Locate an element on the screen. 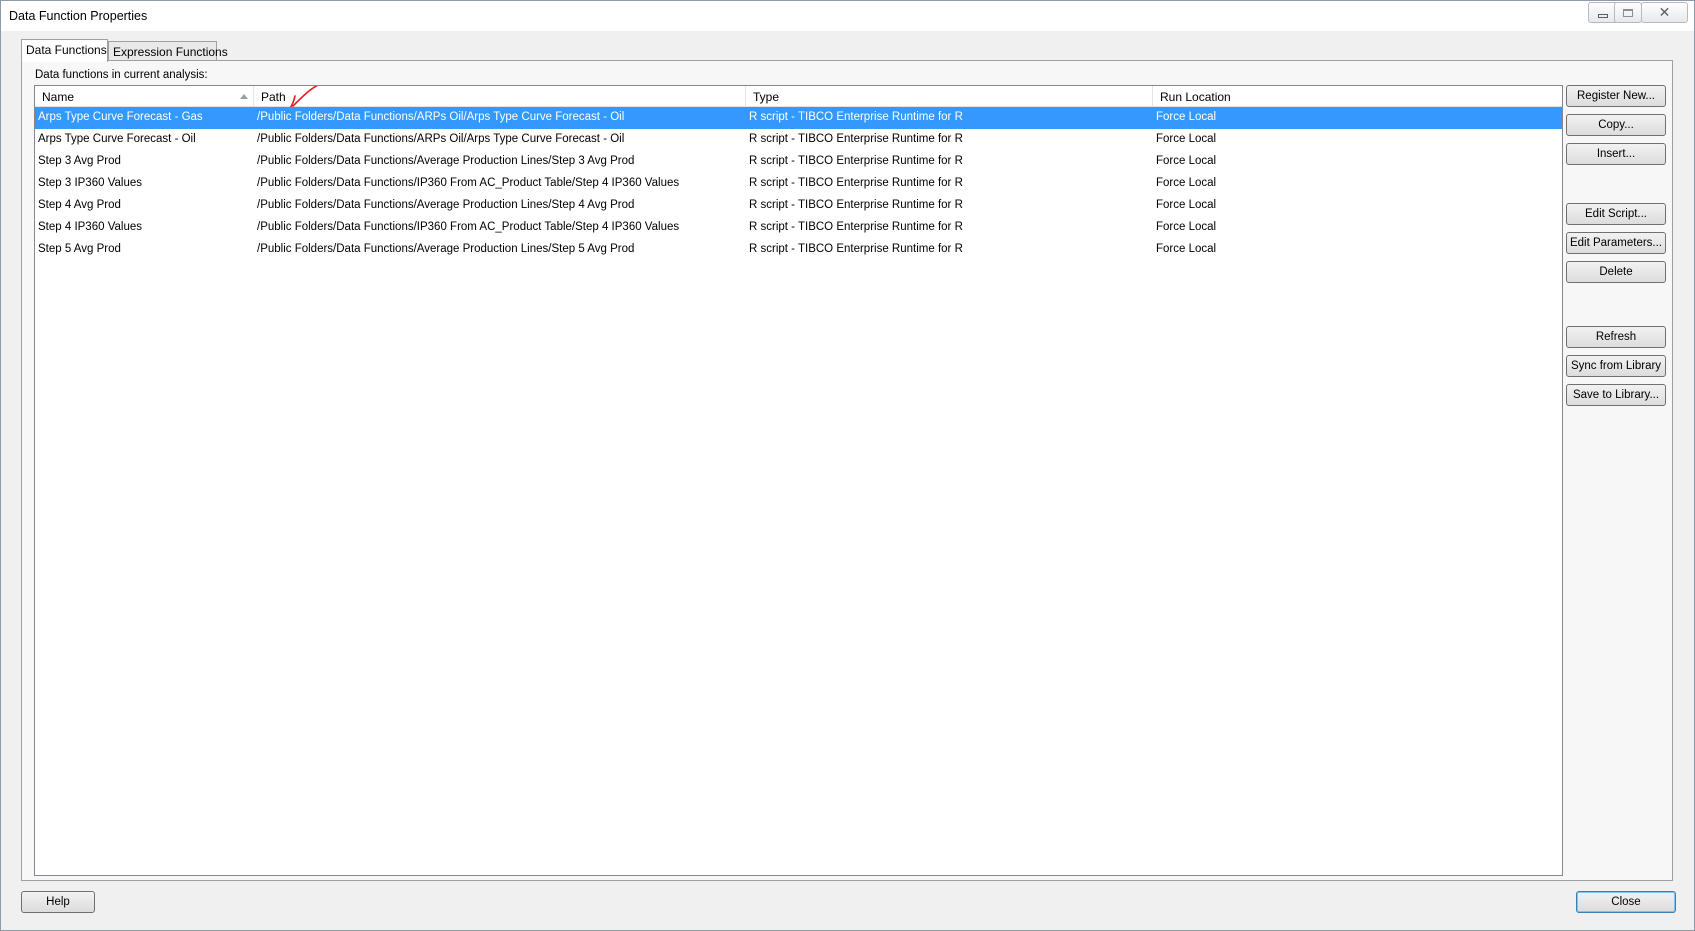  column-header-label: Name is located at coordinates (58, 97).